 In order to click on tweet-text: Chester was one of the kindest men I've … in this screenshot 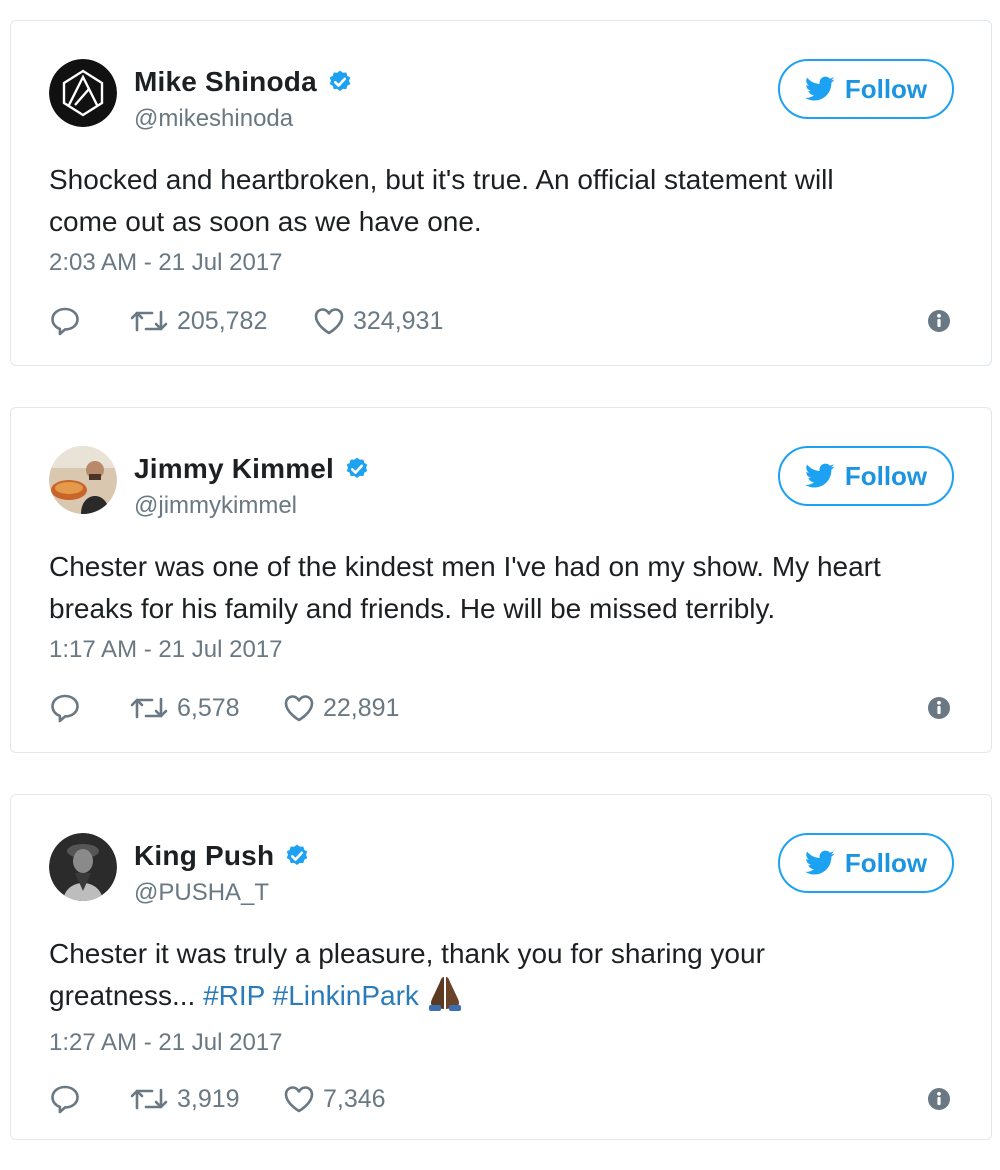, I will do `click(465, 587)`.